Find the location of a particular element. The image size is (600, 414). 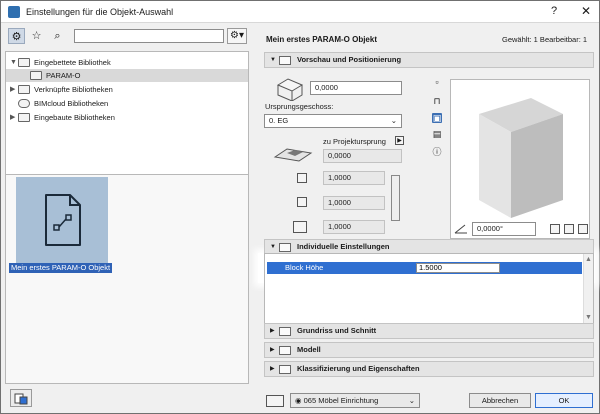

window-title: Einstellungen für die Objekt-Auswahl is located at coordinates (100, 12).